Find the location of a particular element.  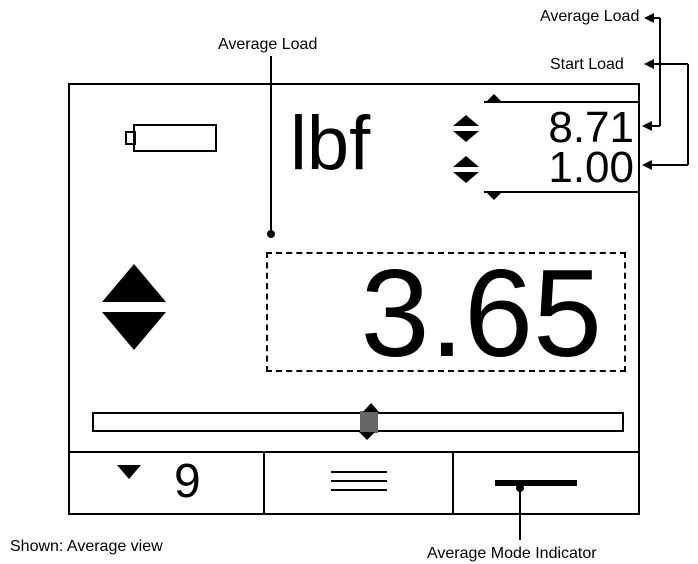

triangle-up-icon is located at coordinates (370, 407).